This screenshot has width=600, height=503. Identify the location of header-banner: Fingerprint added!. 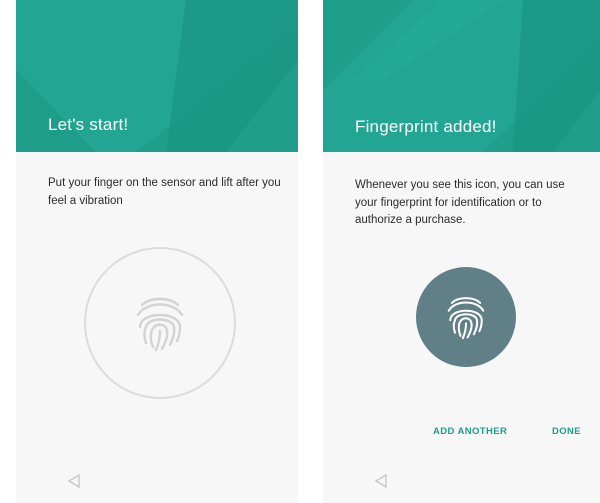
(461, 76).